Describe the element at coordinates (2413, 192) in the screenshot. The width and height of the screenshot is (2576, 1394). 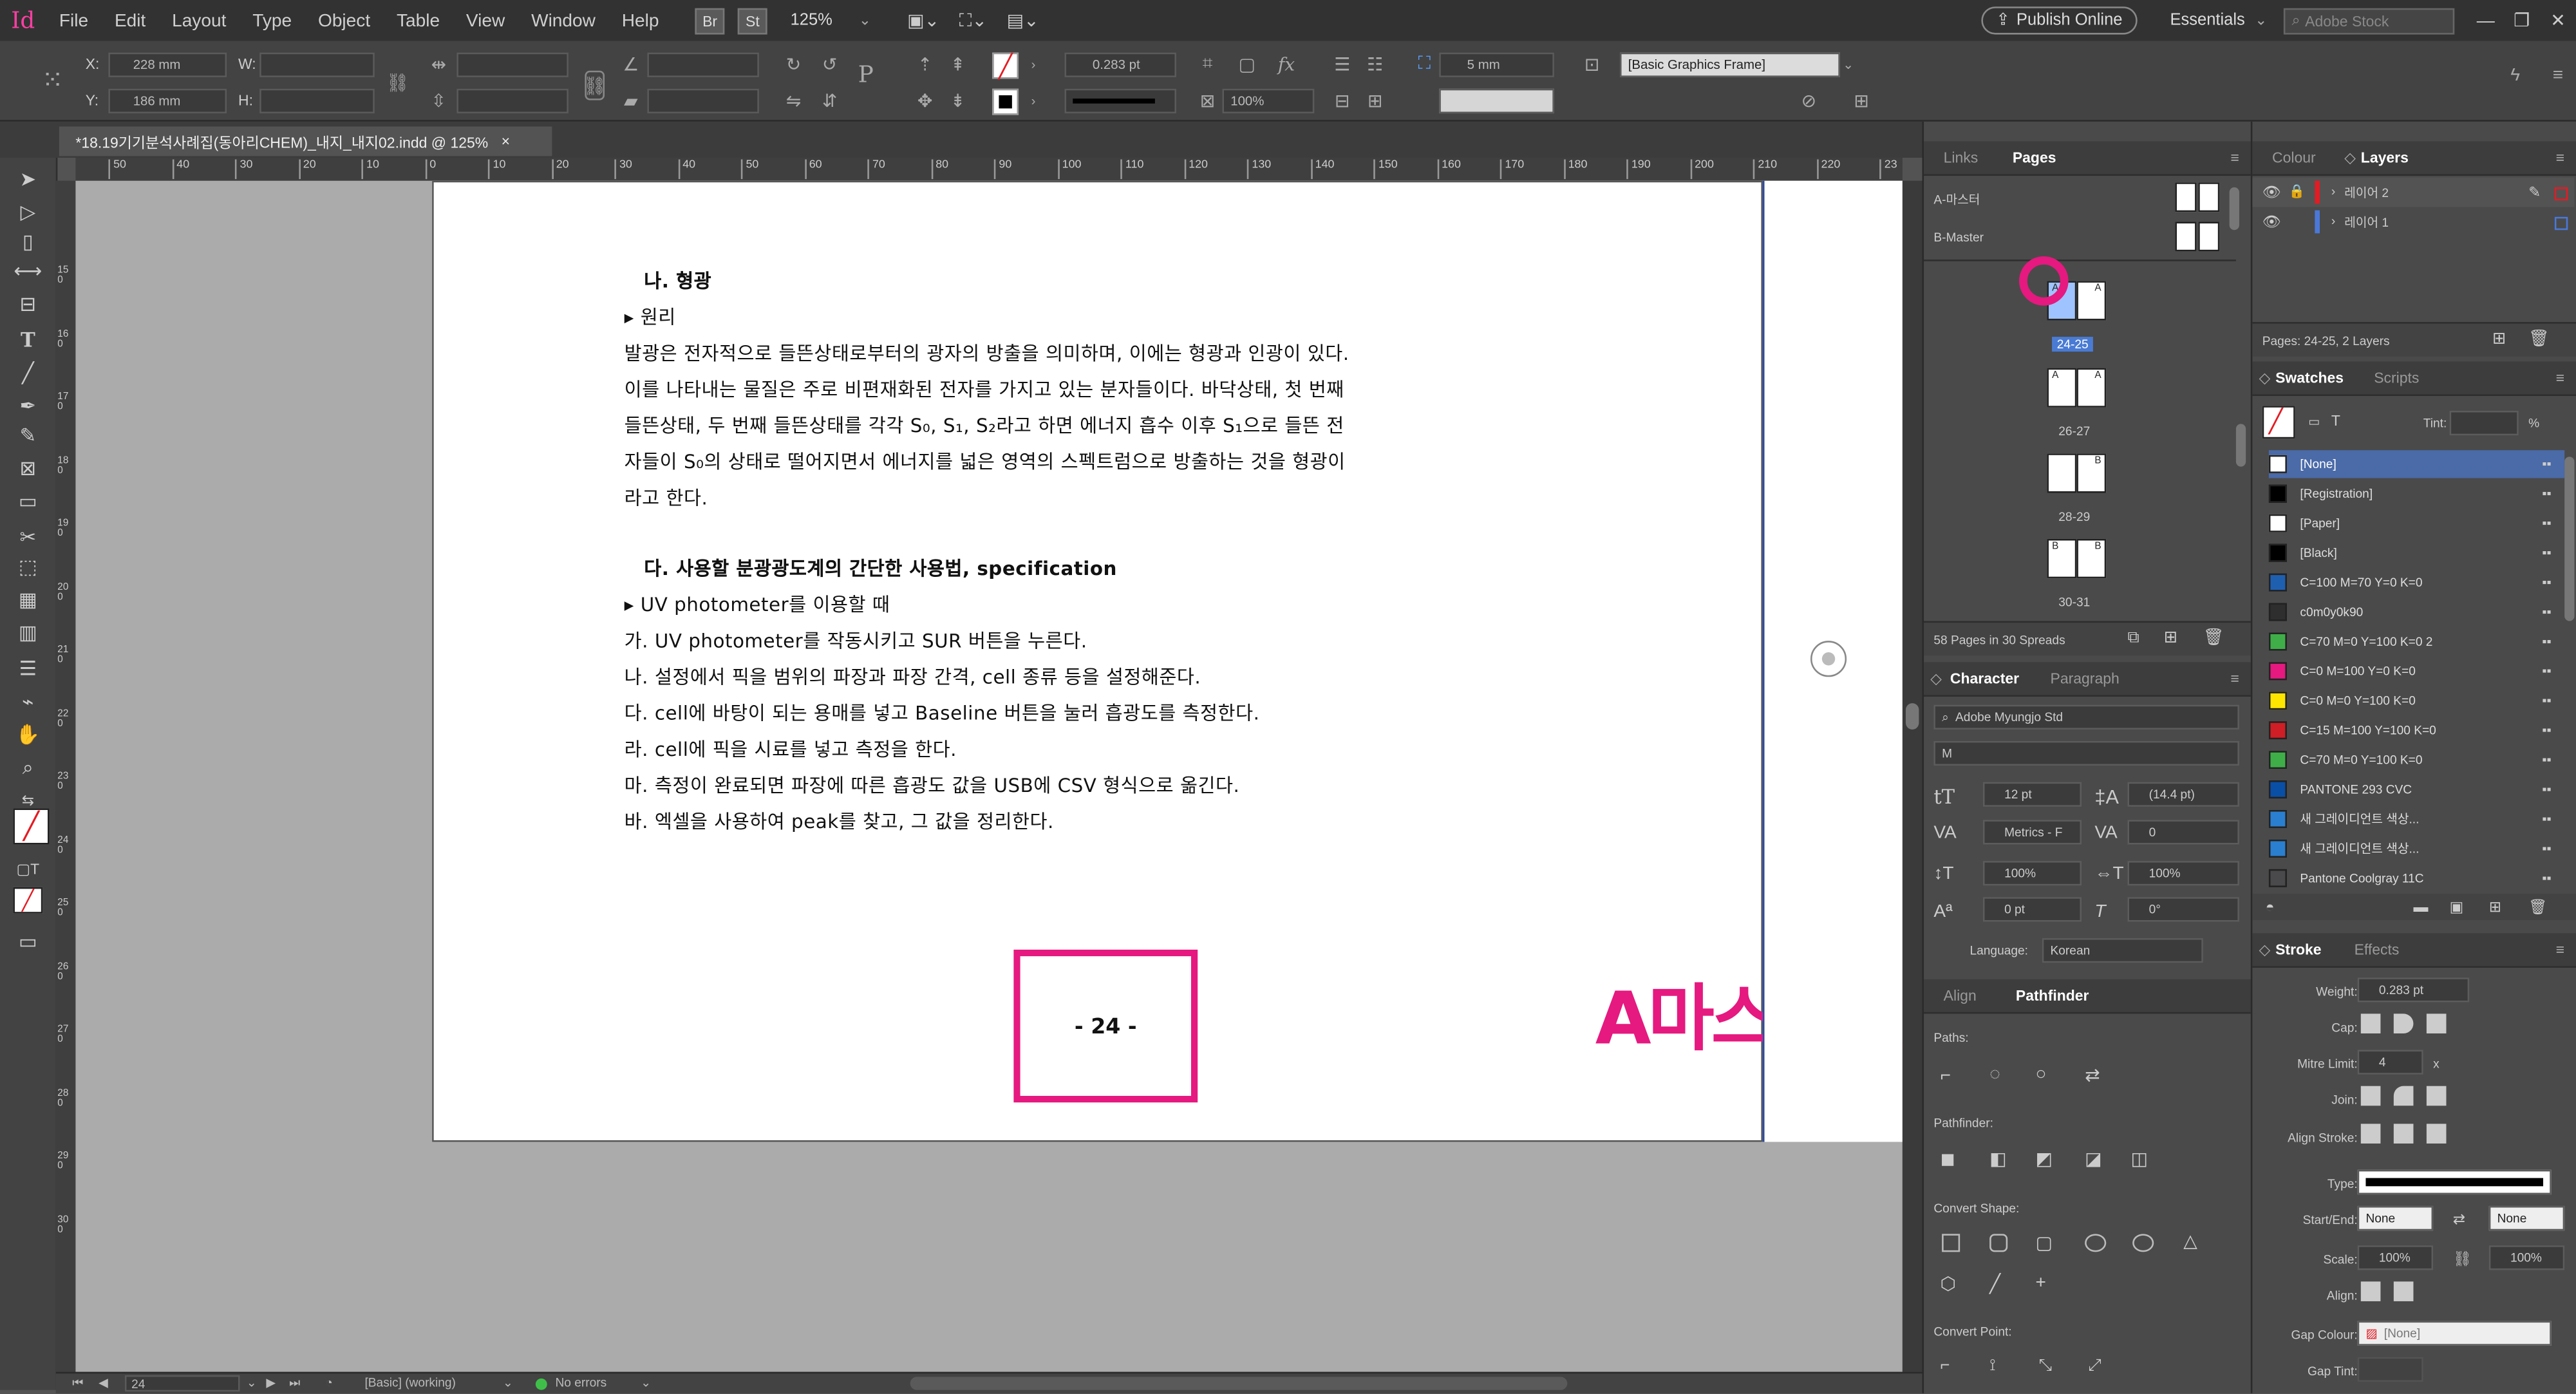
I see `layer-row-2: 👁 🔒 › 레이어 2 ✎` at that location.